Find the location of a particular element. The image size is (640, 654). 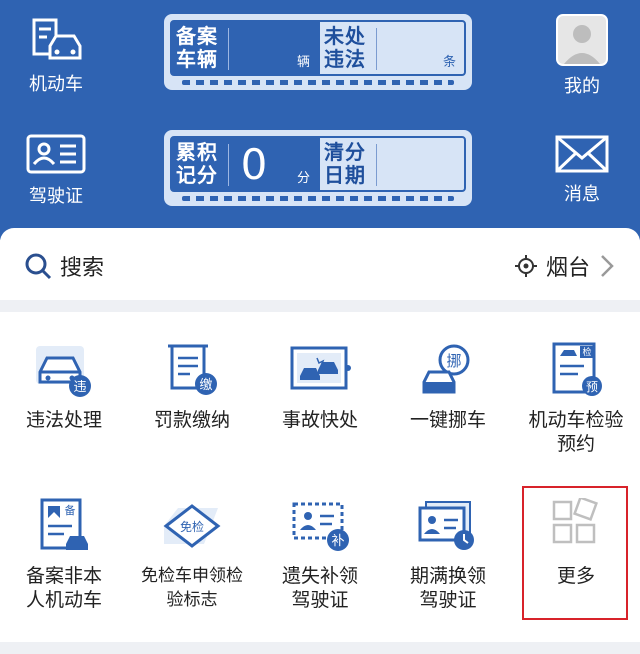

service-renew-license: 期满换领驾驶证 is located at coordinates (448, 555).